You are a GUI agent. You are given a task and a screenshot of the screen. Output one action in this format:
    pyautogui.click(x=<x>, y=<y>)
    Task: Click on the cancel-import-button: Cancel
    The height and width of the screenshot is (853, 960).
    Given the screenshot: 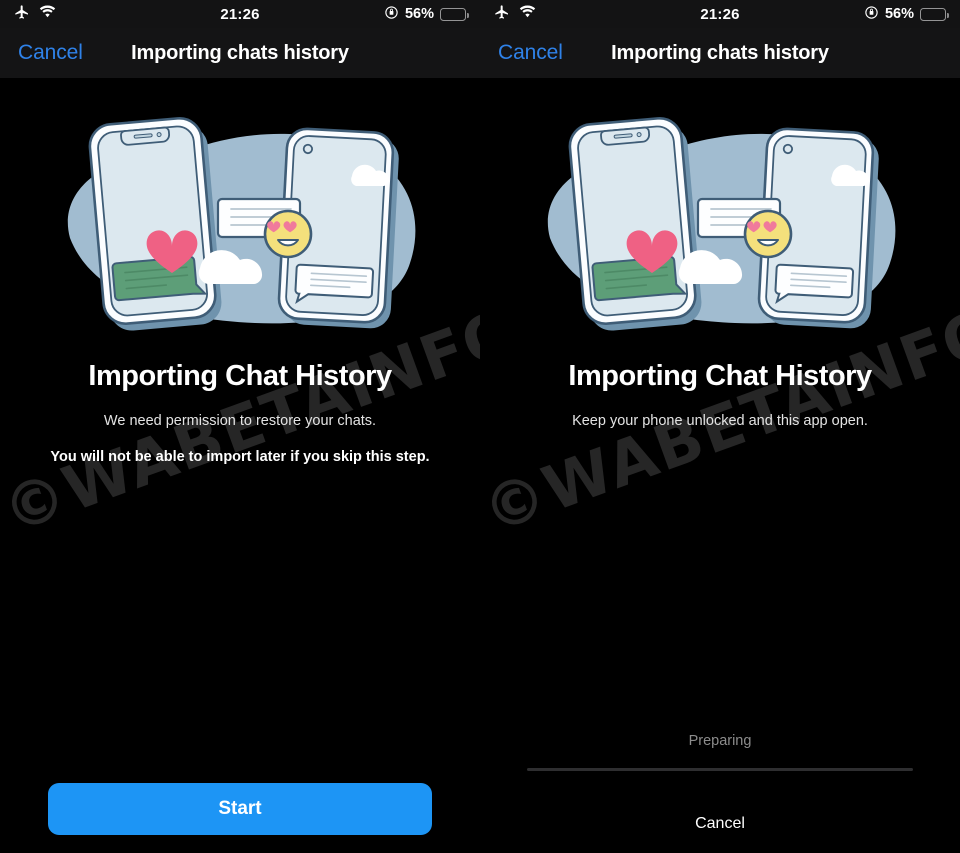 What is the action you would take?
    pyautogui.click(x=720, y=824)
    